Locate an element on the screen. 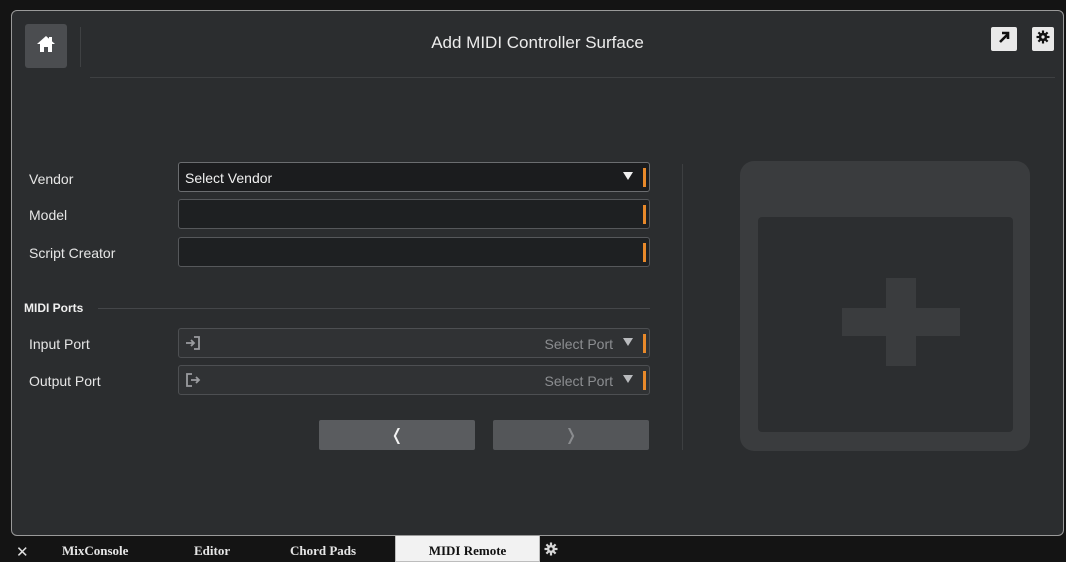  tab-chord-pads: Chord Pads is located at coordinates (323, 551).